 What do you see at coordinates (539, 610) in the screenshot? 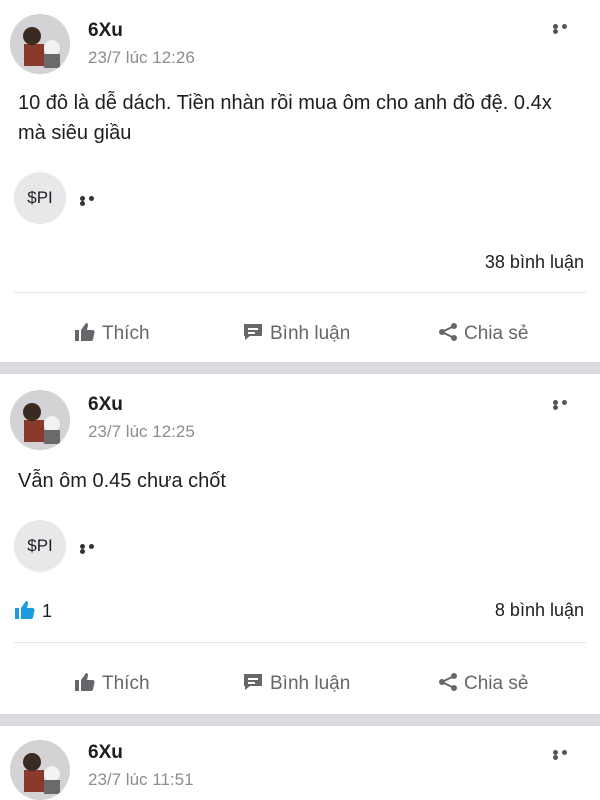
I see `comment-count: 8 bình luận` at bounding box center [539, 610].